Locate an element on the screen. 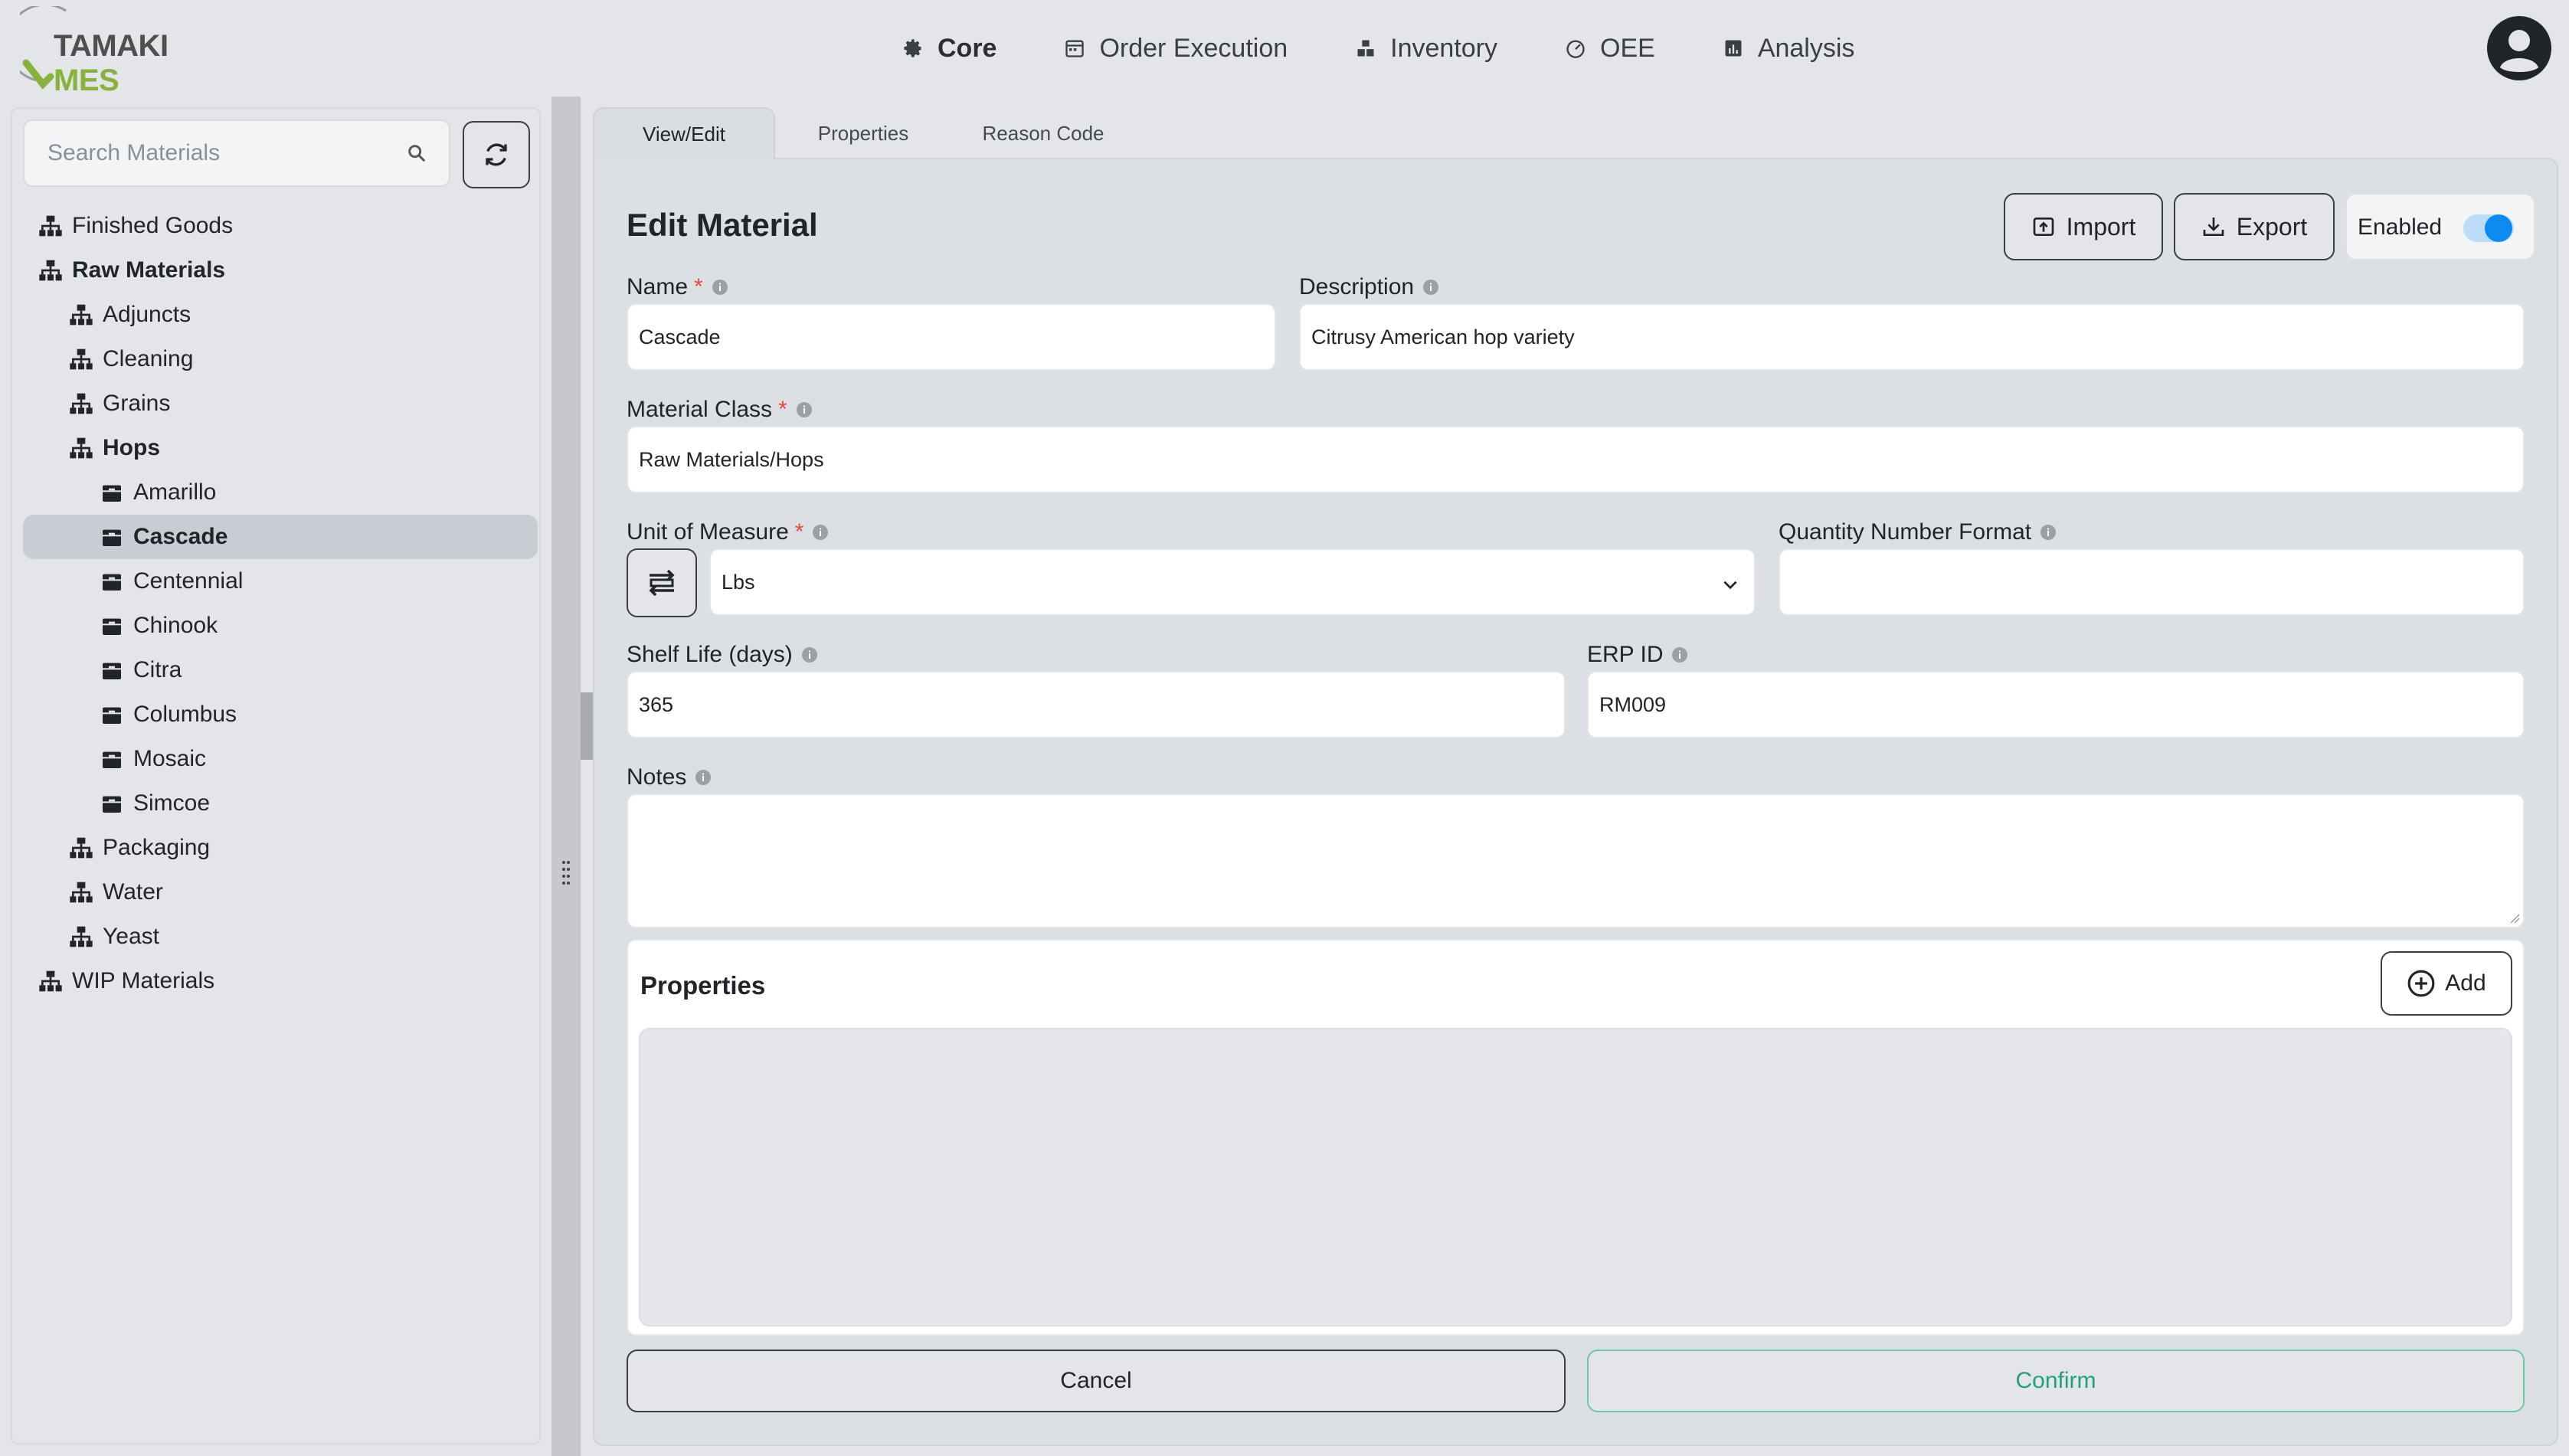 This screenshot has width=2569, height=1456. page-title: Edit Material is located at coordinates (722, 225).